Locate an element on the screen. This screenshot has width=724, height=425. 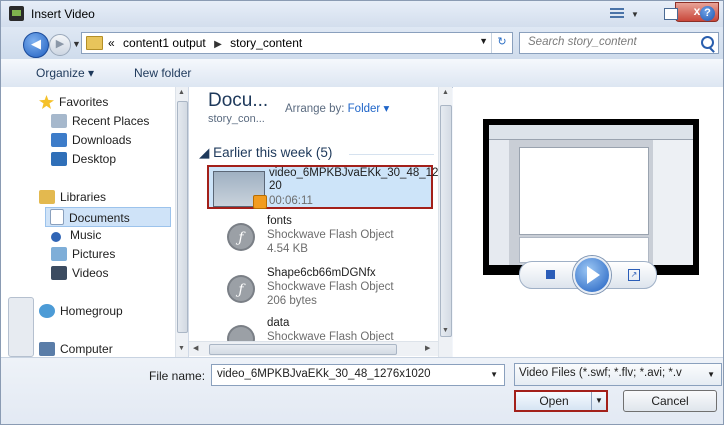
file-type-value: Video Files (*.swf; *.flv; *.avi; *.v is located at coordinates (600, 373).